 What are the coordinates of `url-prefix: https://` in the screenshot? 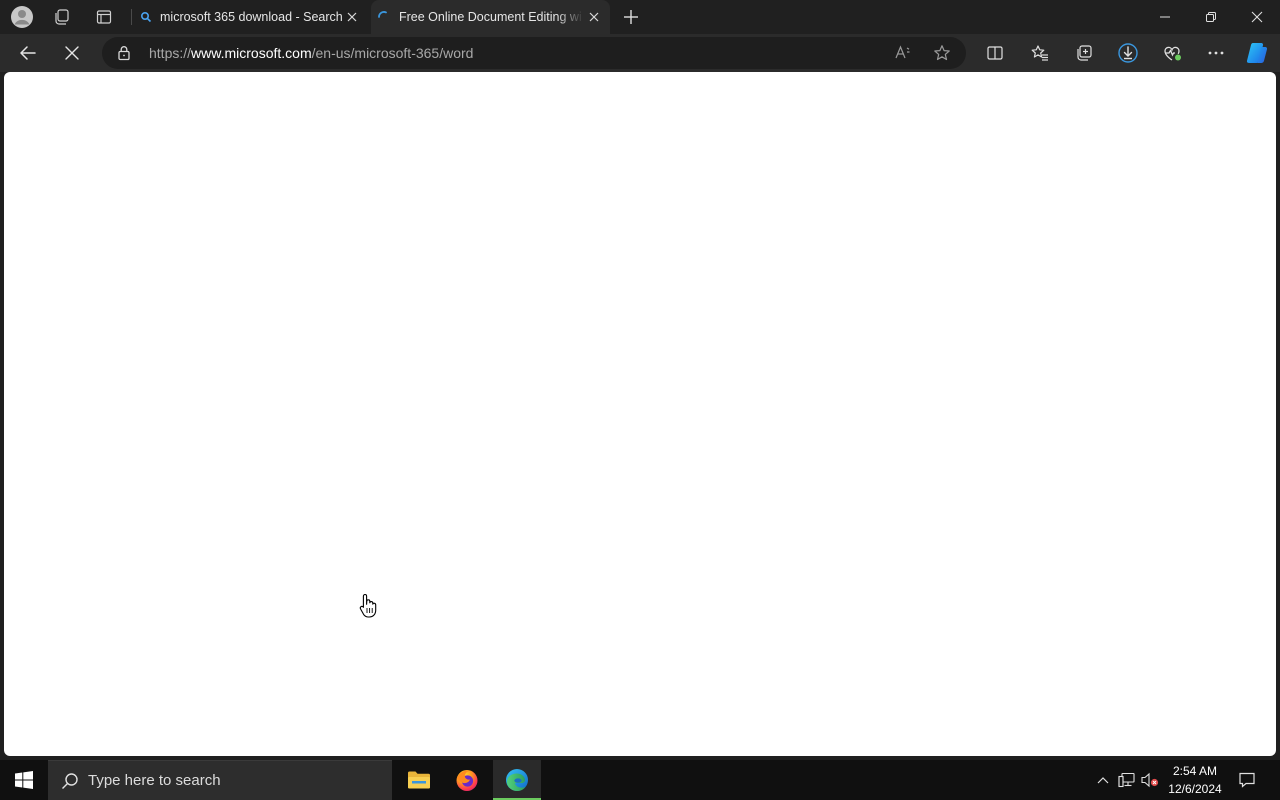 It's located at (170, 53).